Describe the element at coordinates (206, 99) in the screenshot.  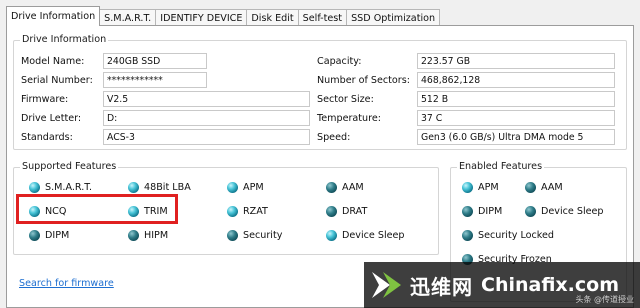
I see `firmware-field: V2.5` at that location.